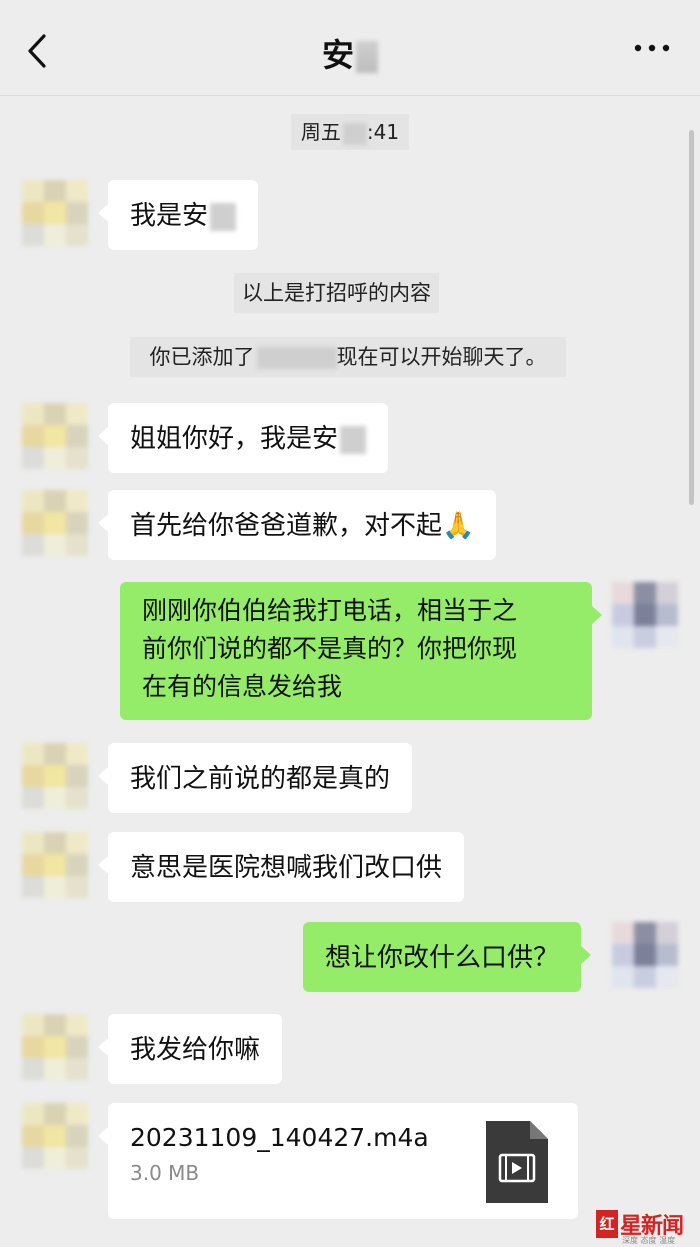  I want to click on scrollbar, so click(691, 317).